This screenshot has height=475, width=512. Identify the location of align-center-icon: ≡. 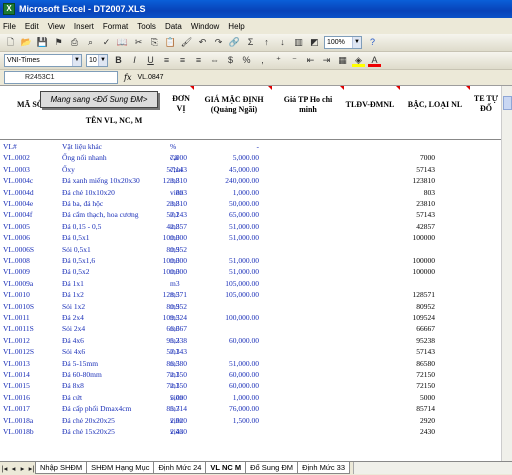
(182, 60).